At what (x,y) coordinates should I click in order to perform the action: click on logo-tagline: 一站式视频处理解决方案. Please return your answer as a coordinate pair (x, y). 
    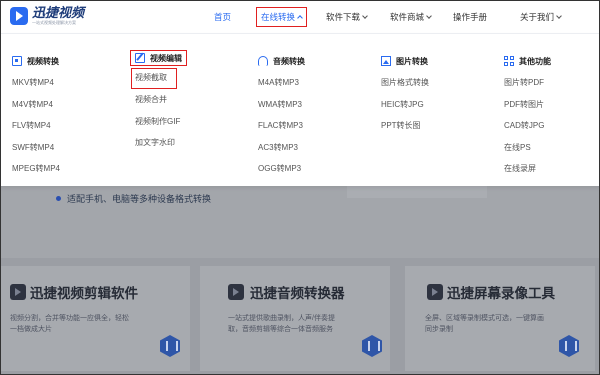
    Looking at the image, I should click on (54, 22).